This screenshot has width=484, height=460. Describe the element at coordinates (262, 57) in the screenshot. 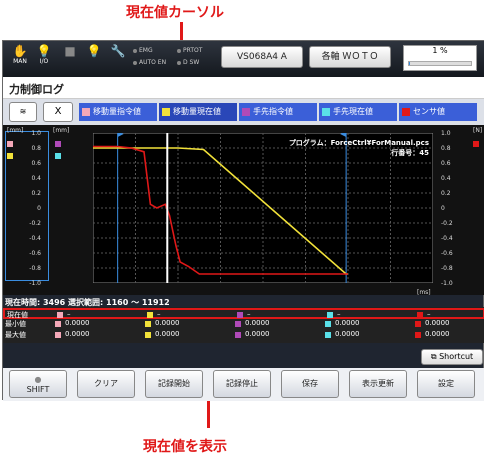

I see `program-button: VS068A4 A` at that location.